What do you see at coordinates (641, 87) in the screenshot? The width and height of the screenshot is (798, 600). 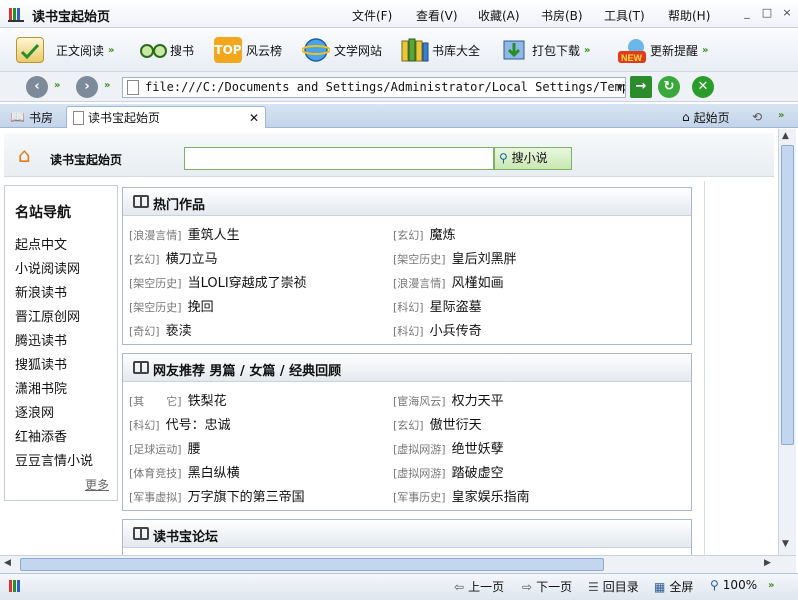 I see `go-icon: →` at bounding box center [641, 87].